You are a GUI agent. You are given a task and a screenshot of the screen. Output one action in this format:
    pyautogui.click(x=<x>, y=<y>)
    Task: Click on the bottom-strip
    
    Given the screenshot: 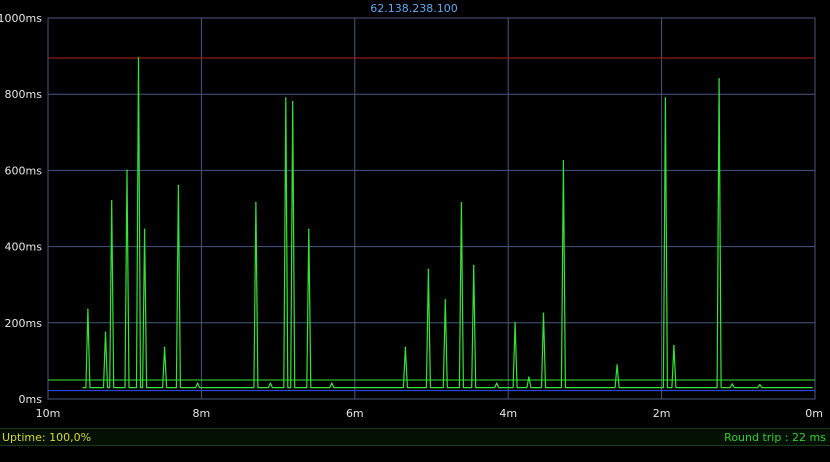 What is the action you would take?
    pyautogui.click(x=415, y=454)
    